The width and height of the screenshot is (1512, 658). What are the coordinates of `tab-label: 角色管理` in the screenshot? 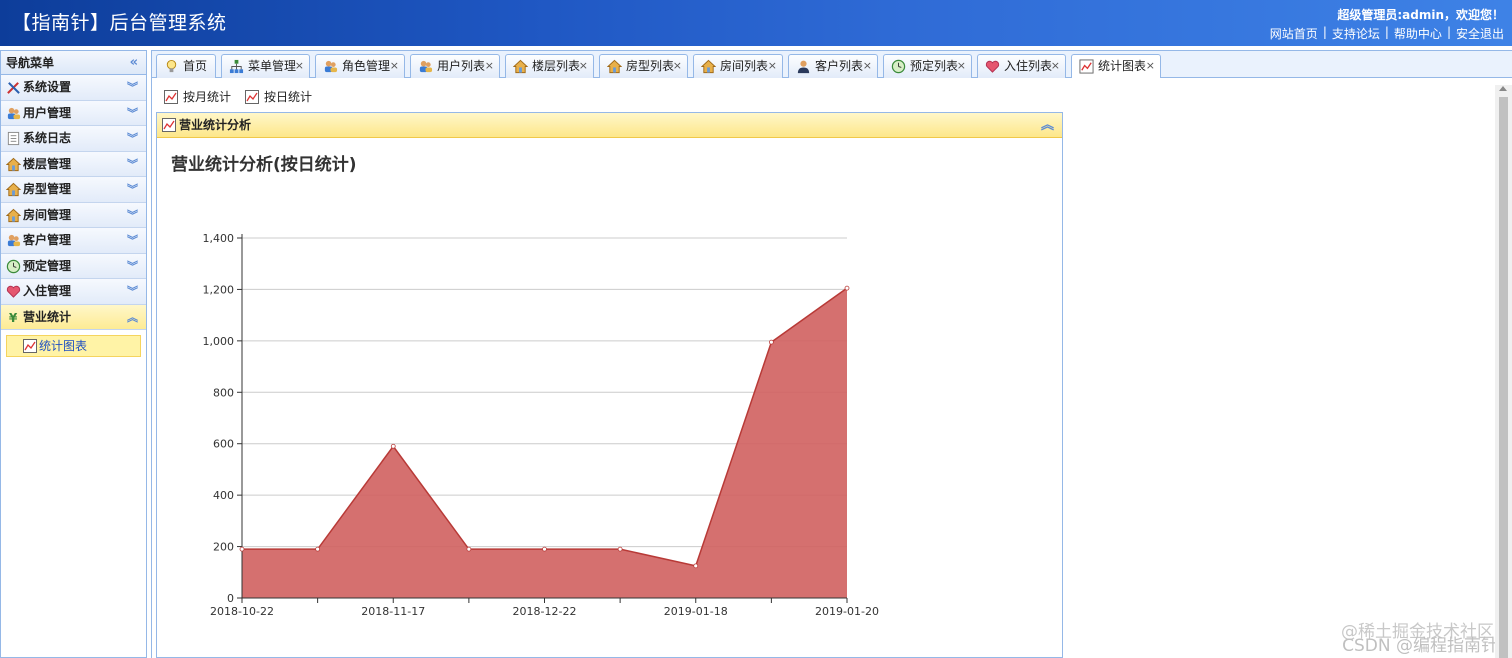 It's located at (366, 66).